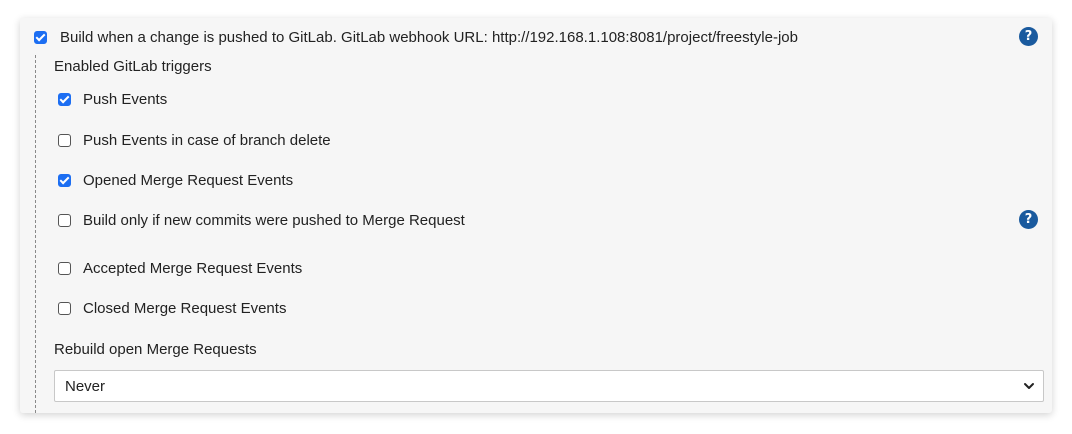 The width and height of the screenshot is (1072, 434). I want to click on trigger-opened-mr-row: Opened Merge Request Events, so click(175, 180).